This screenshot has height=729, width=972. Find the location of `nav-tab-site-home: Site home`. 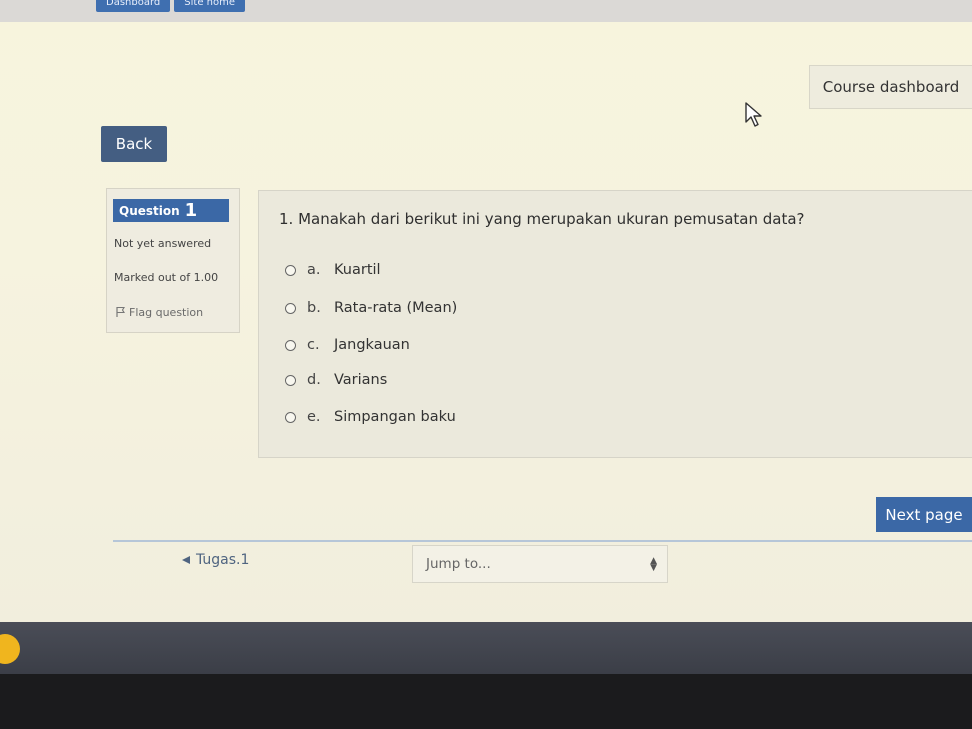

nav-tab-site-home: Site home is located at coordinates (209, 6).